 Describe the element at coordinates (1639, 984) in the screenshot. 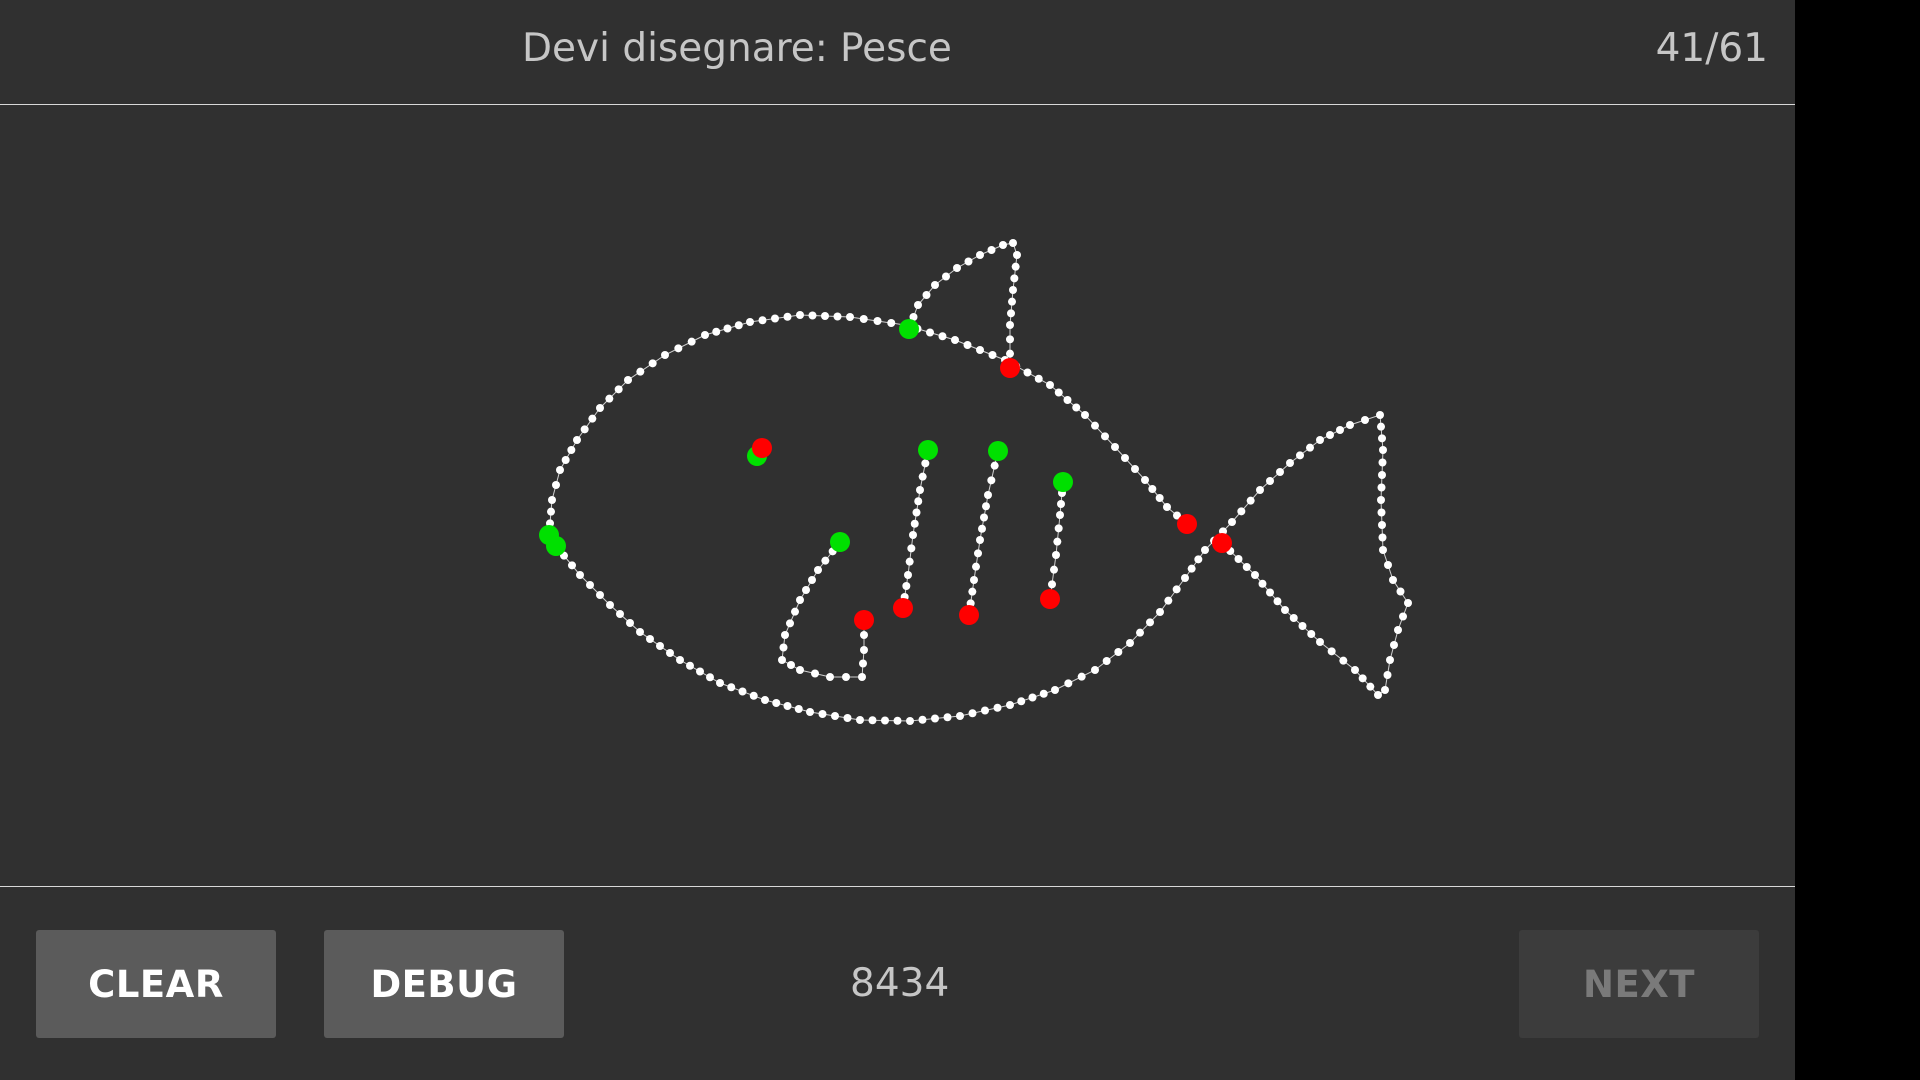

I see `next-button: NEXT` at that location.